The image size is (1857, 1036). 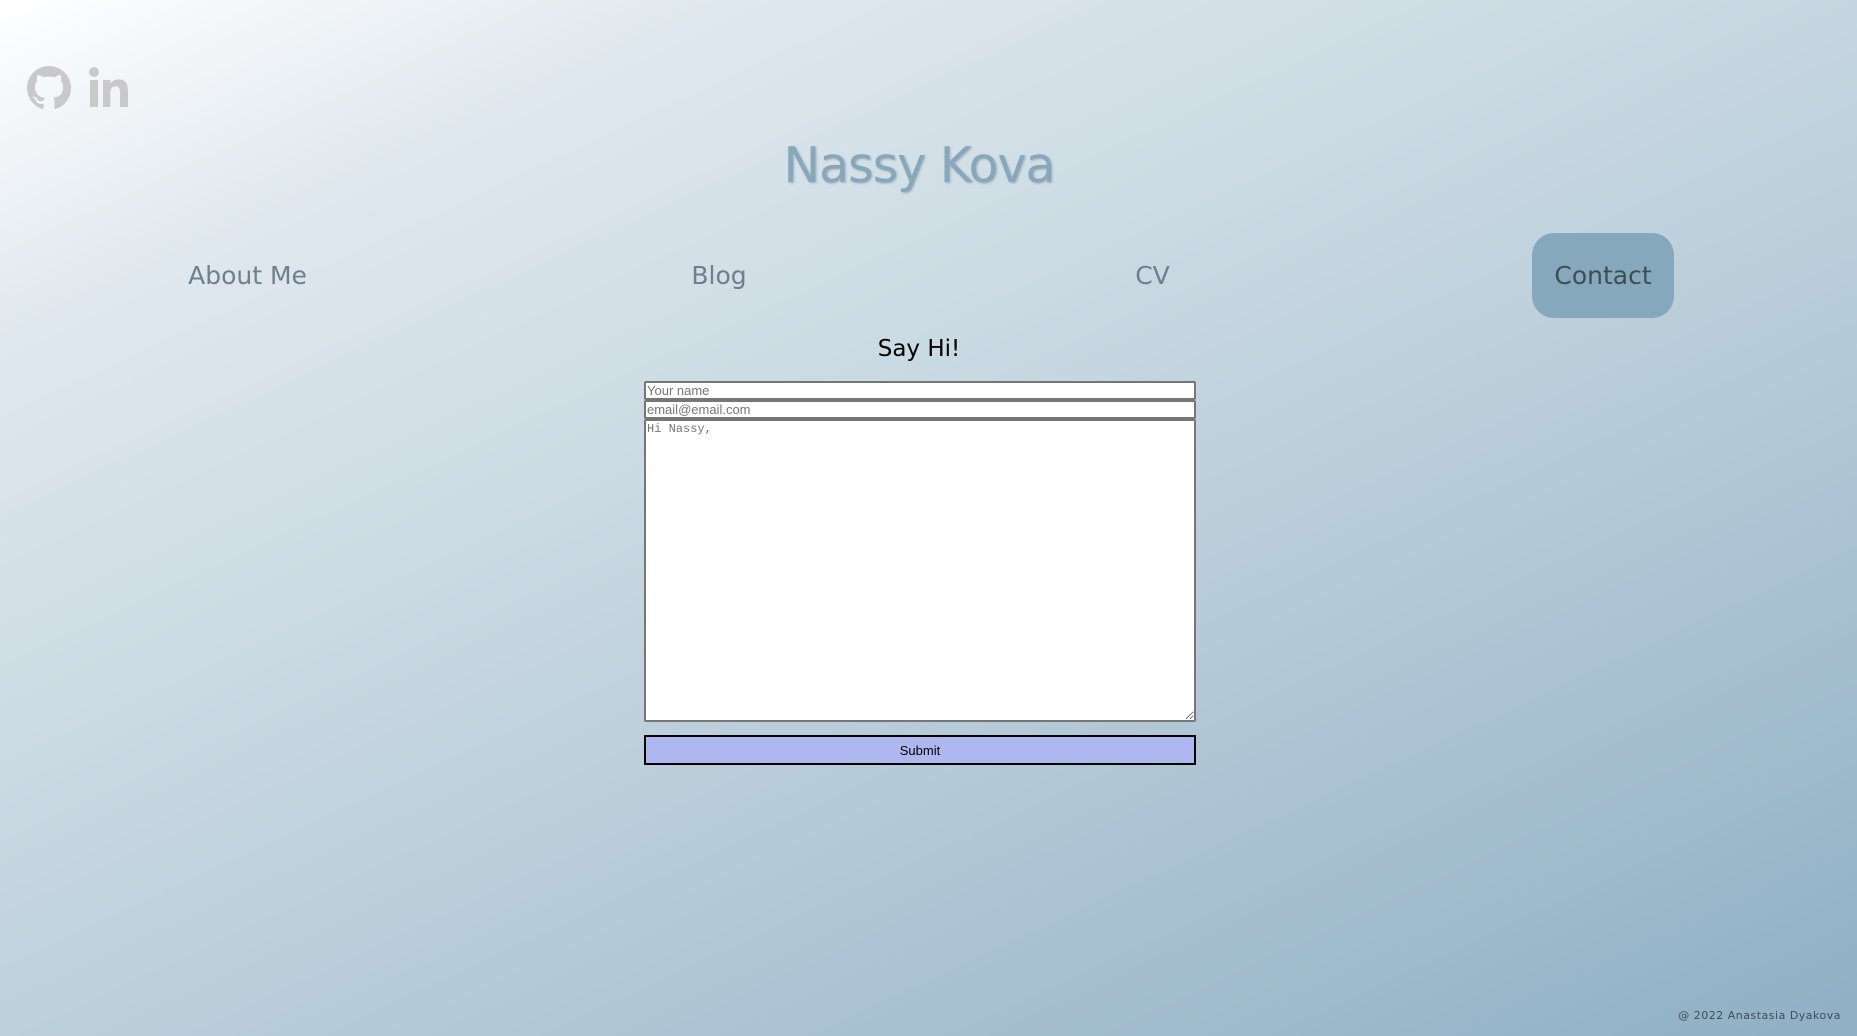 I want to click on footer-copyright: @ 2022 Anastasia Dyakova, so click(x=1759, y=1015).